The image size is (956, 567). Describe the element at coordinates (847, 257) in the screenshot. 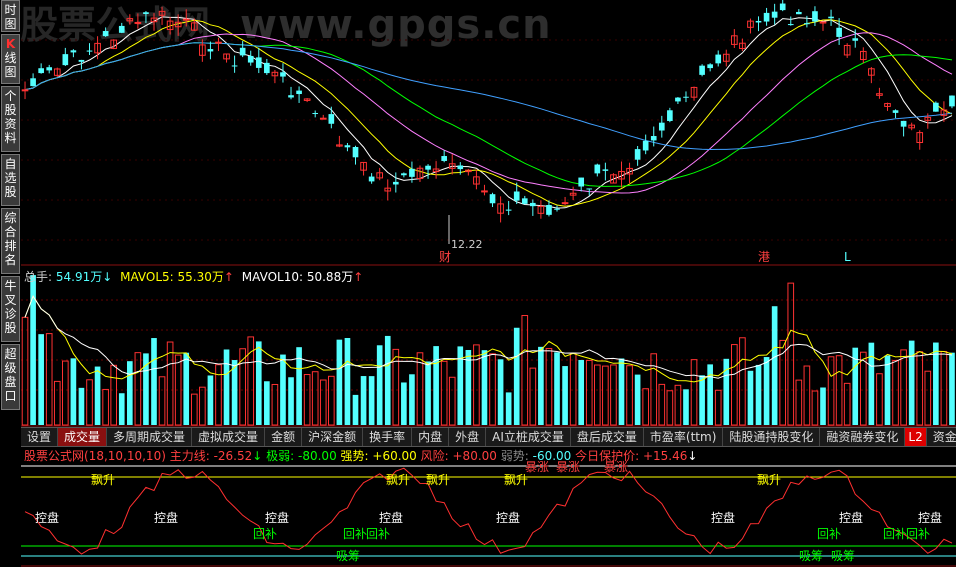

I see `event-mark: L` at that location.